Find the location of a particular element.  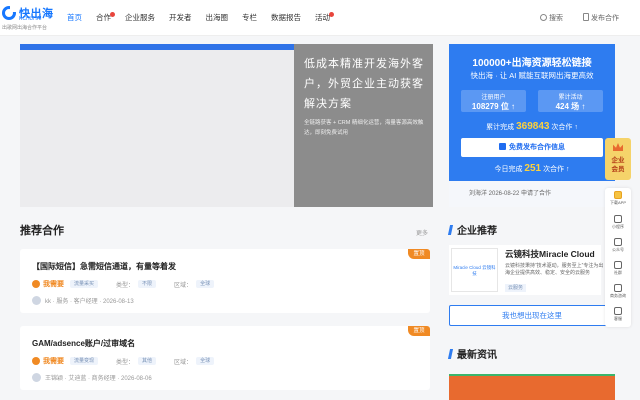

progress-value: 369843 is located at coordinates (533, 126).